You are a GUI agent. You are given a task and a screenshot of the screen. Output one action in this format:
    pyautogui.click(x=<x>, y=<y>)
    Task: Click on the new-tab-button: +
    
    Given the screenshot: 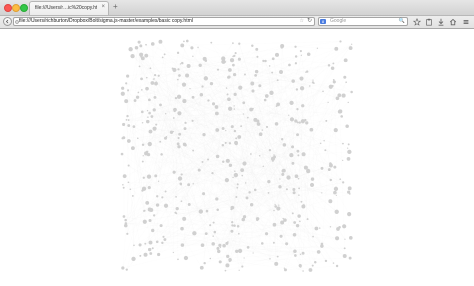 What is the action you would take?
    pyautogui.click(x=115, y=7)
    